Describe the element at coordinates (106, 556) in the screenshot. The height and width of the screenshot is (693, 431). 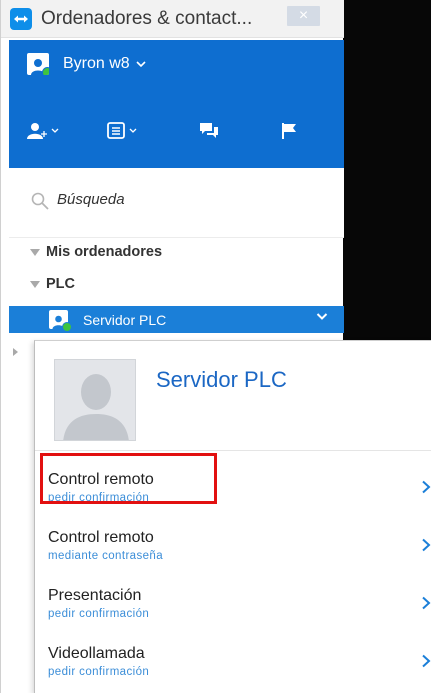
I see `action-sublabel: mediante contraseña` at that location.